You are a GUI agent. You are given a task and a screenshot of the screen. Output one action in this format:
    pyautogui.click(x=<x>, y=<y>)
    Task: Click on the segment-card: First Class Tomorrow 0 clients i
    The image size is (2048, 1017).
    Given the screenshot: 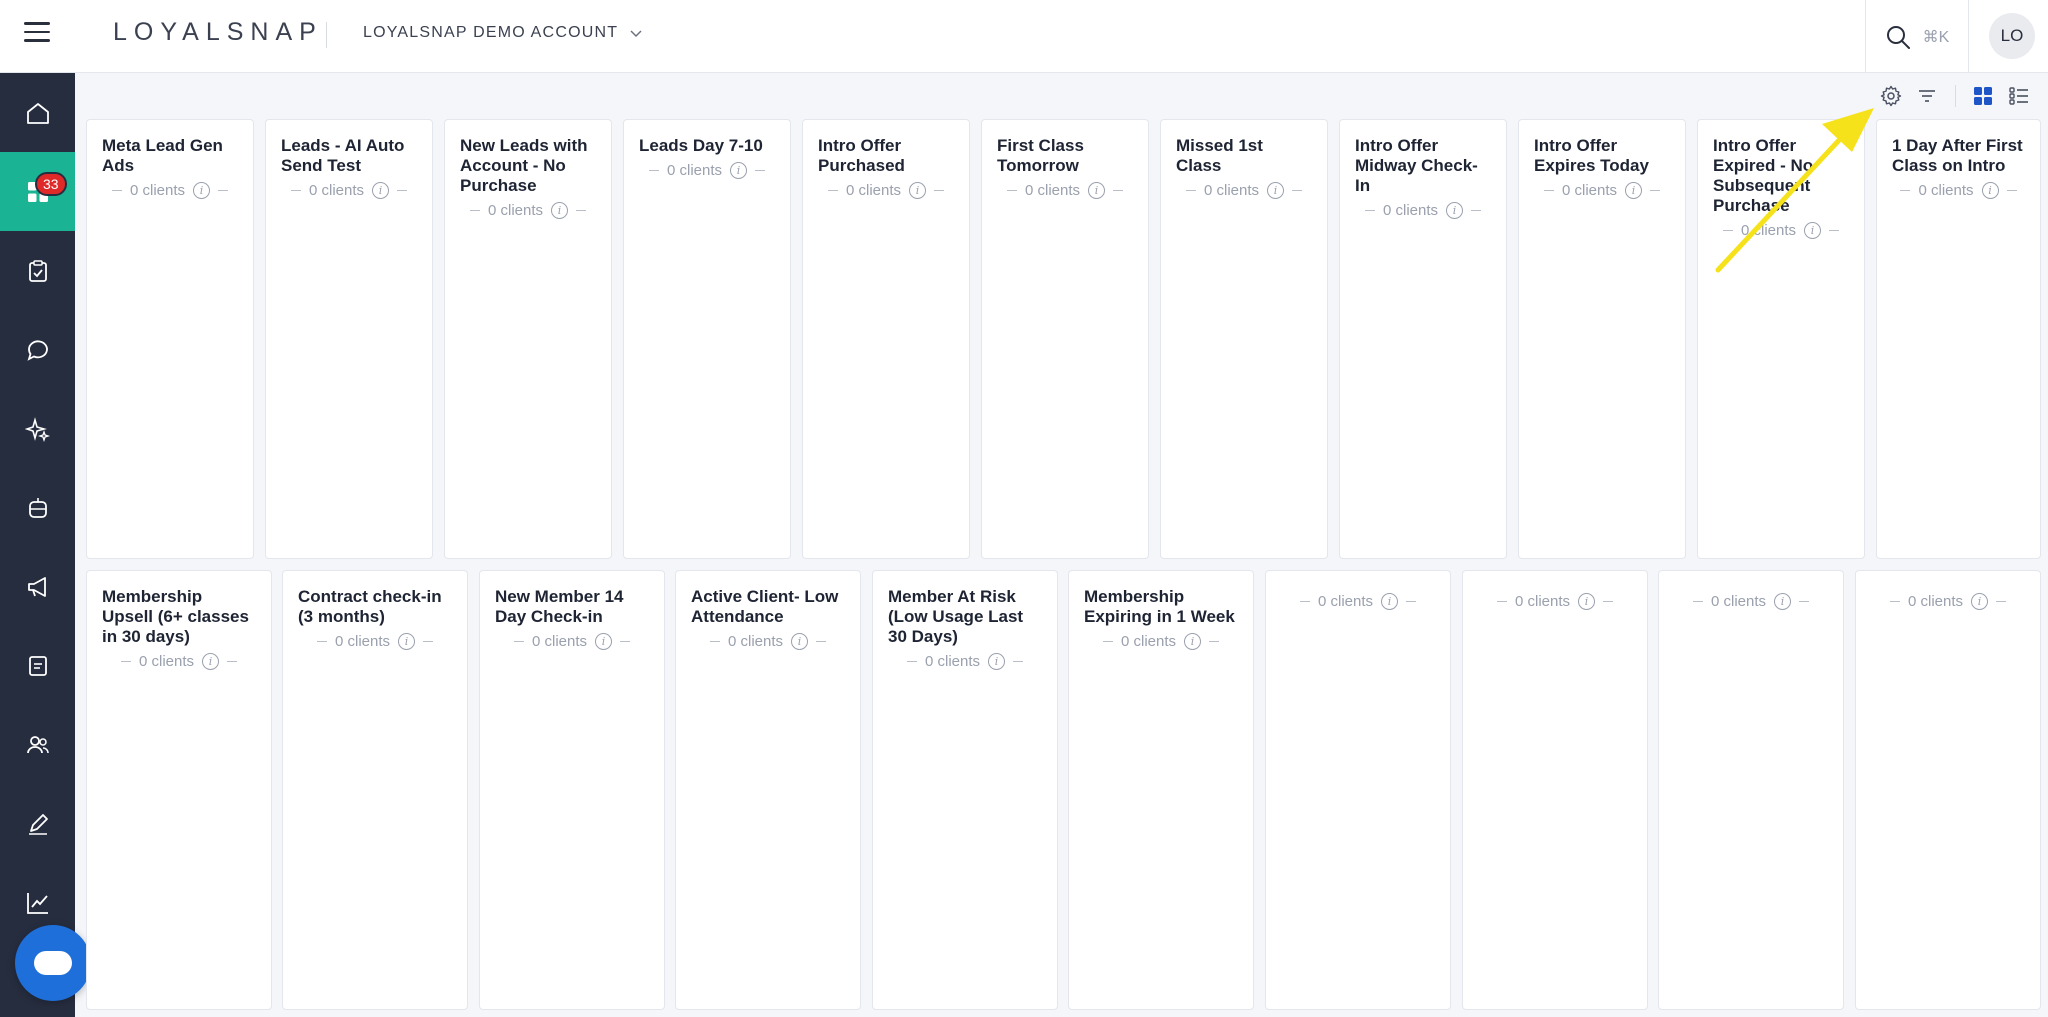 What is the action you would take?
    pyautogui.click(x=1065, y=339)
    